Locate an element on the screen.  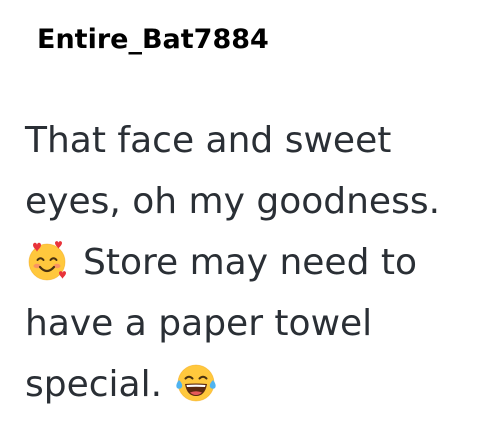
comment-line-5: special. is located at coordinates (252, 384).